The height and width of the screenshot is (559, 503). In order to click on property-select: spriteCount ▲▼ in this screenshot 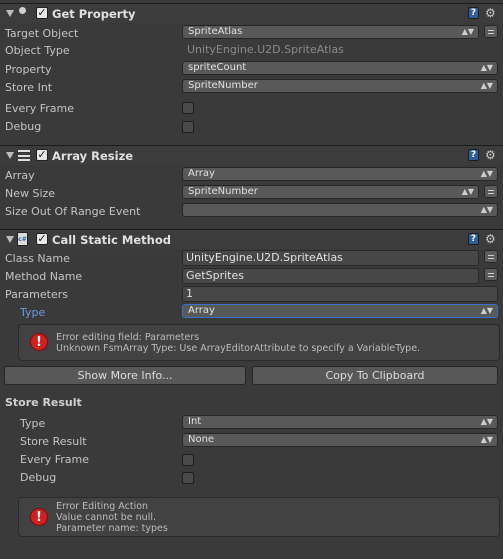, I will do `click(340, 68)`.